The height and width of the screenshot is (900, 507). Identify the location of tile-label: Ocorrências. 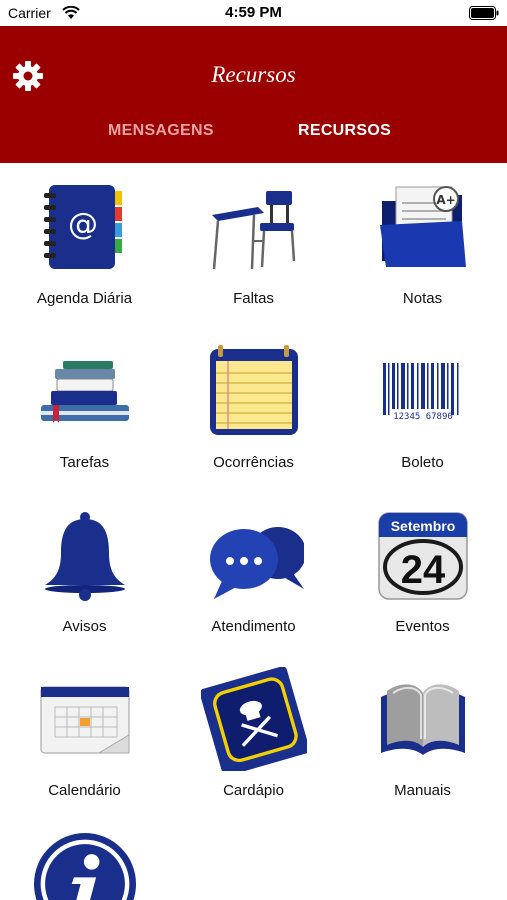
(253, 462).